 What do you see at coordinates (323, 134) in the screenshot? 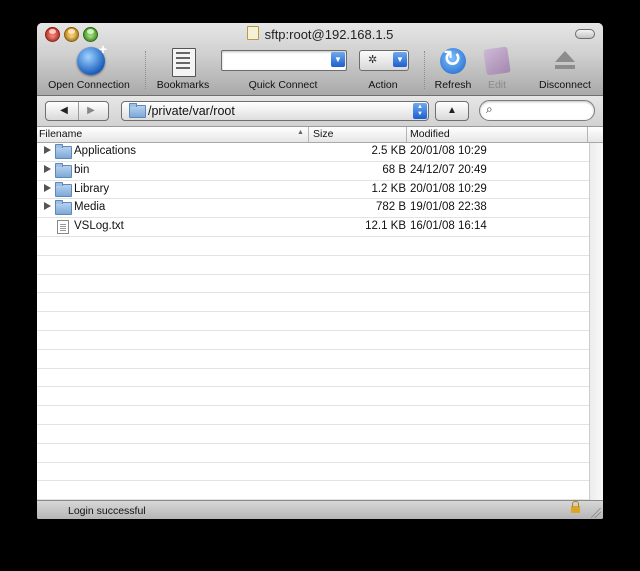
I see `size-column-header: Size` at bounding box center [323, 134].